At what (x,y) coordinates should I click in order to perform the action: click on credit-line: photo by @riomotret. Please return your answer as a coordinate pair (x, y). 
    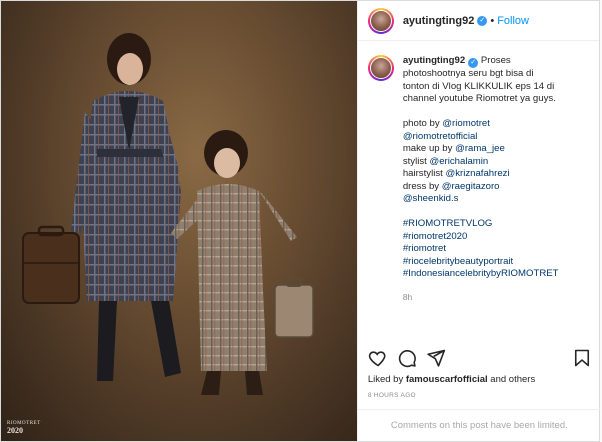
    Looking at the image, I should click on (446, 123).